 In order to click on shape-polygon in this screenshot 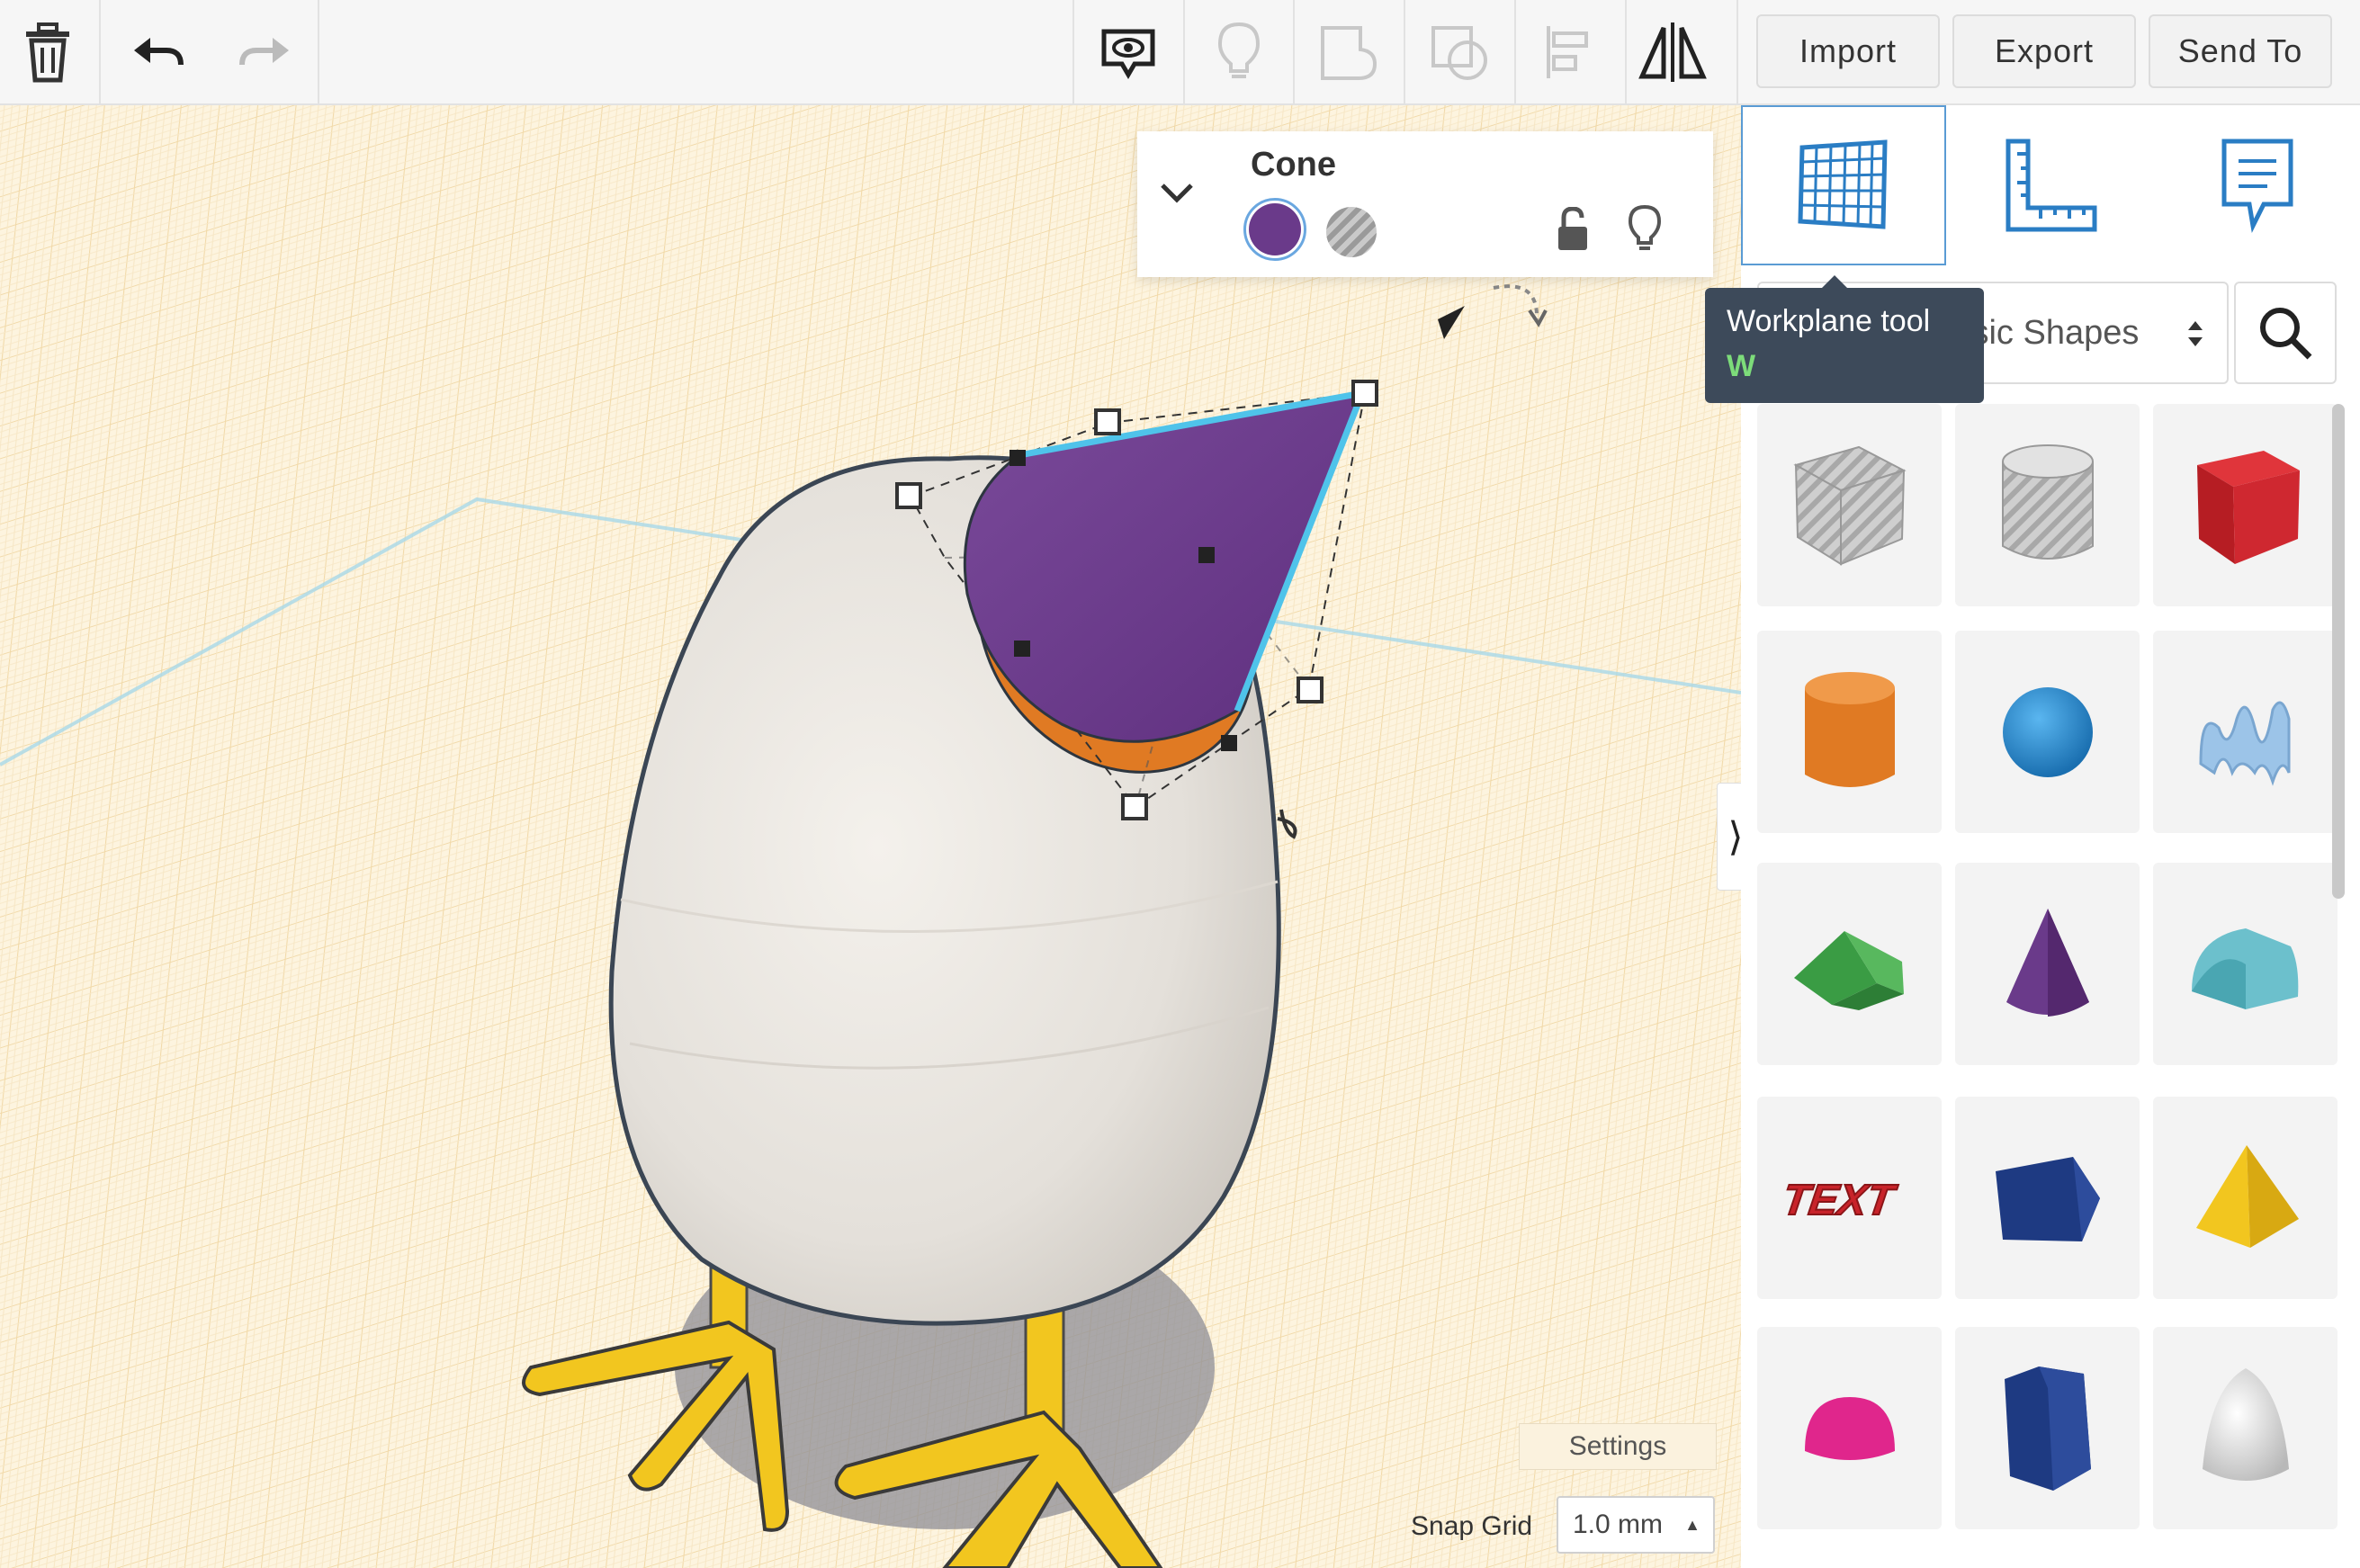, I will do `click(2047, 1428)`.